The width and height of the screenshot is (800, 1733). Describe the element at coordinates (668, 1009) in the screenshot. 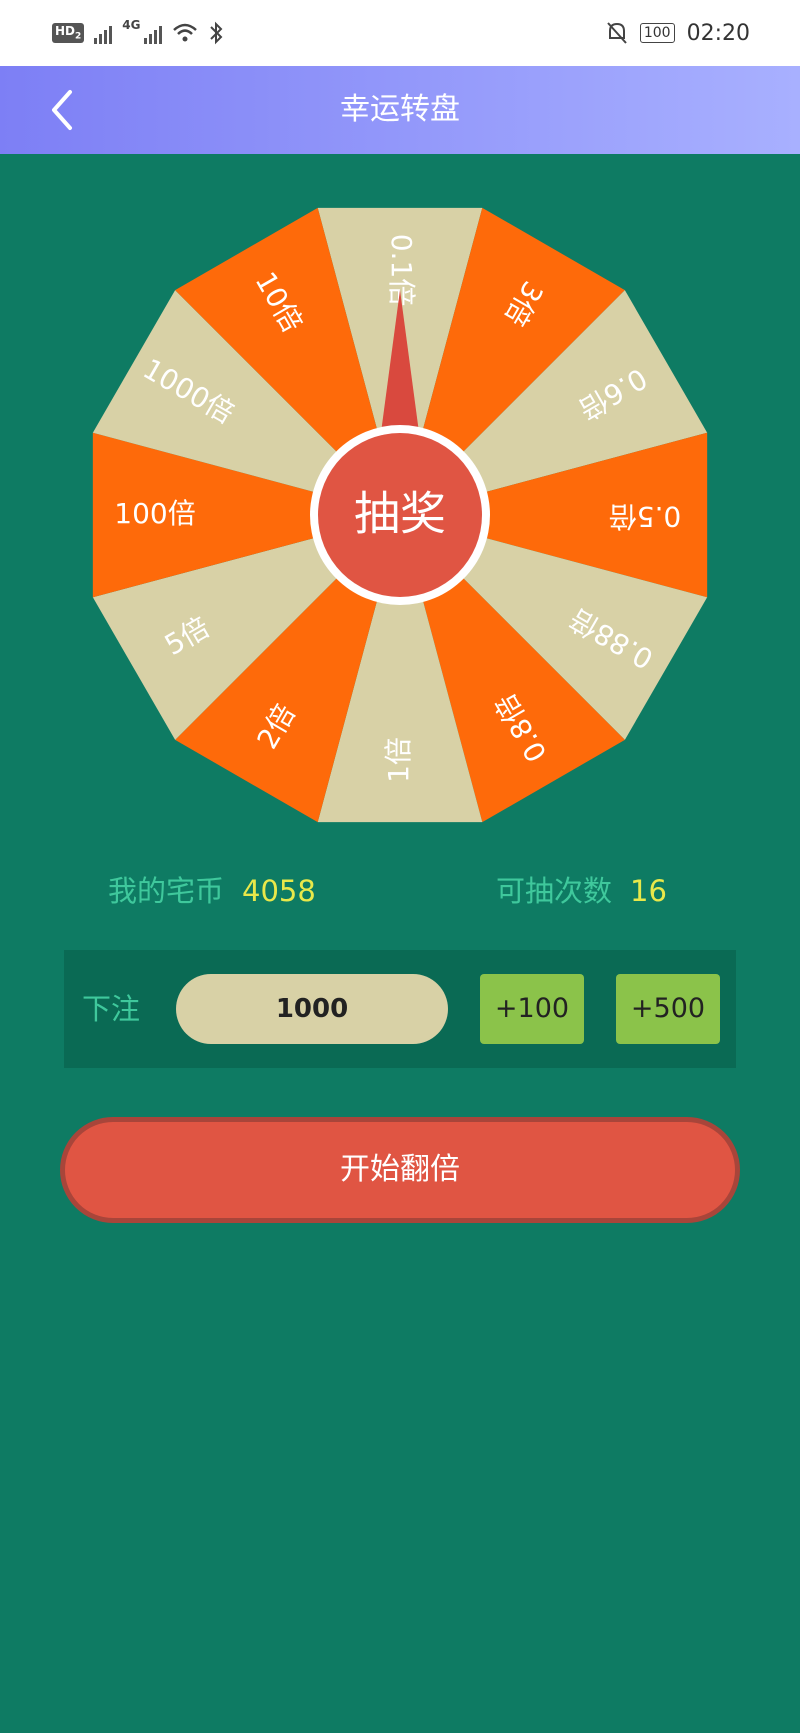

I see `add-500-button: +500` at that location.